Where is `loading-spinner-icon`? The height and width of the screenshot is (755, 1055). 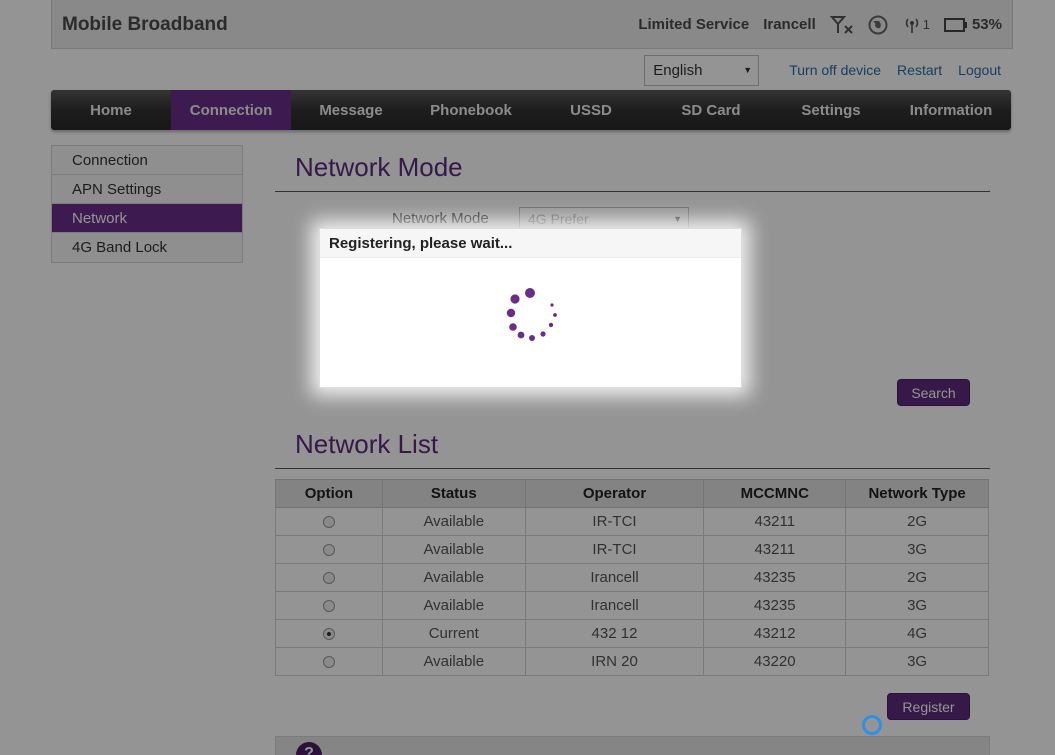
loading-spinner-icon is located at coordinates (531, 314).